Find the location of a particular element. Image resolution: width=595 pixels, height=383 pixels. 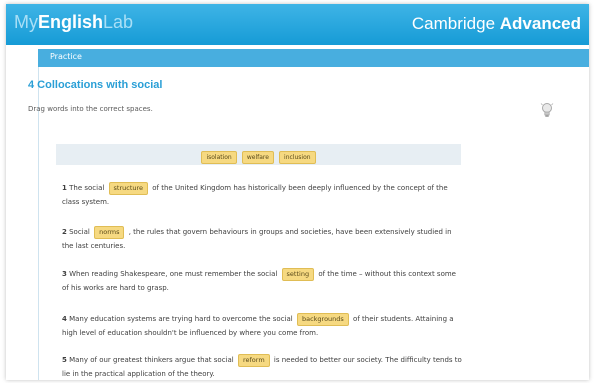

brand-logo: MyEnglishLab is located at coordinates (73, 22).